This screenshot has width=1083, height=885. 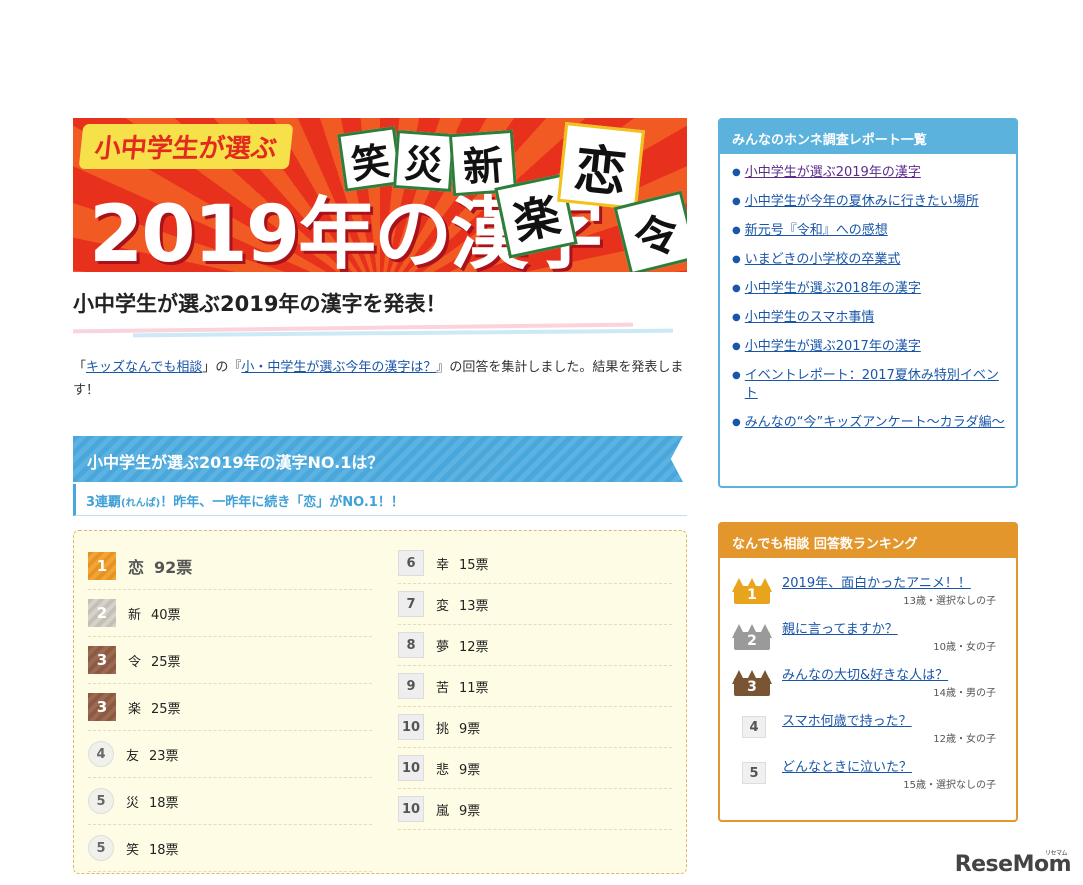 What do you see at coordinates (816, 231) in the screenshot?
I see `report-link: 新元号『令和』への感想` at bounding box center [816, 231].